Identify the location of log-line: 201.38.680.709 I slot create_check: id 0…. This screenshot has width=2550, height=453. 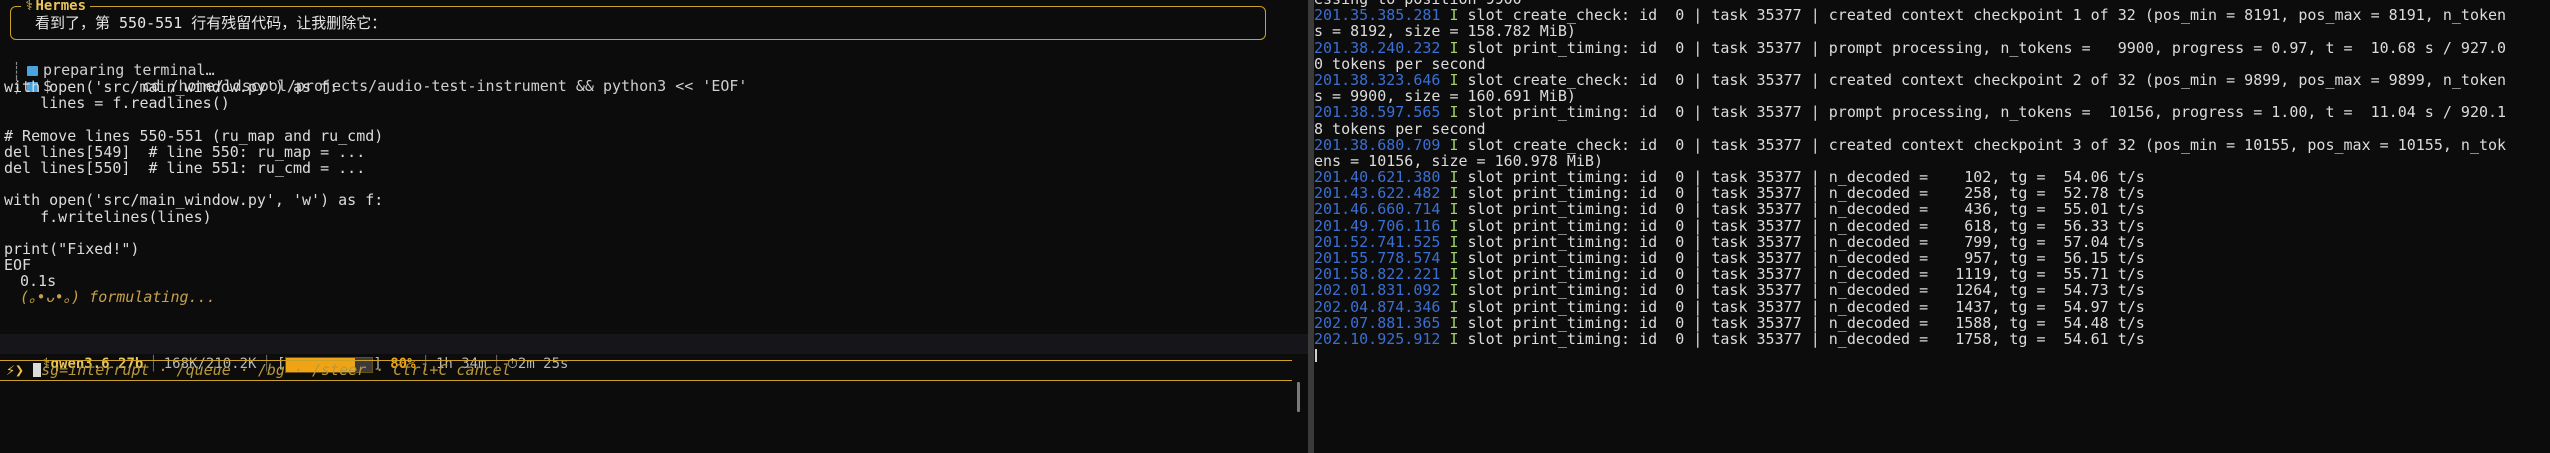
(1931, 145).